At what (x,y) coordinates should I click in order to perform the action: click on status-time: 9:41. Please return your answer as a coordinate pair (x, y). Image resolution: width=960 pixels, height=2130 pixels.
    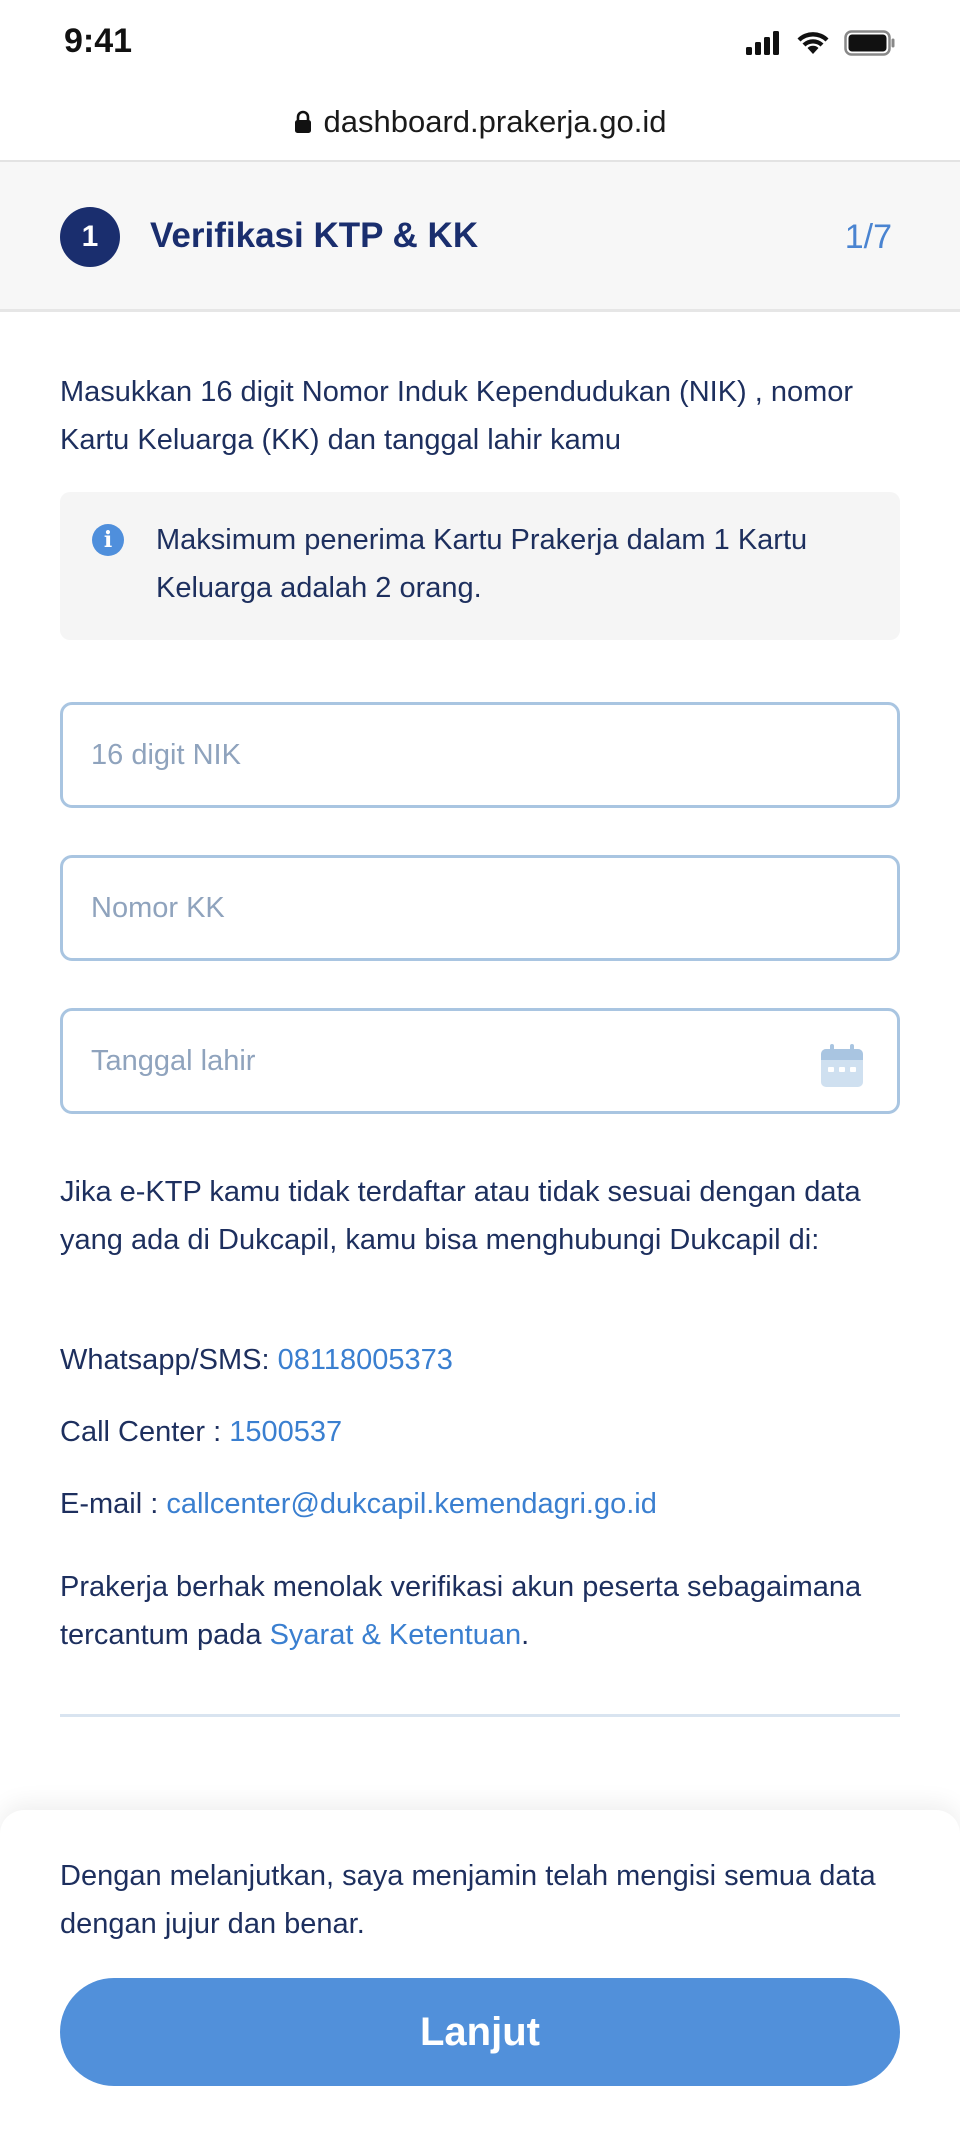
    Looking at the image, I should click on (98, 41).